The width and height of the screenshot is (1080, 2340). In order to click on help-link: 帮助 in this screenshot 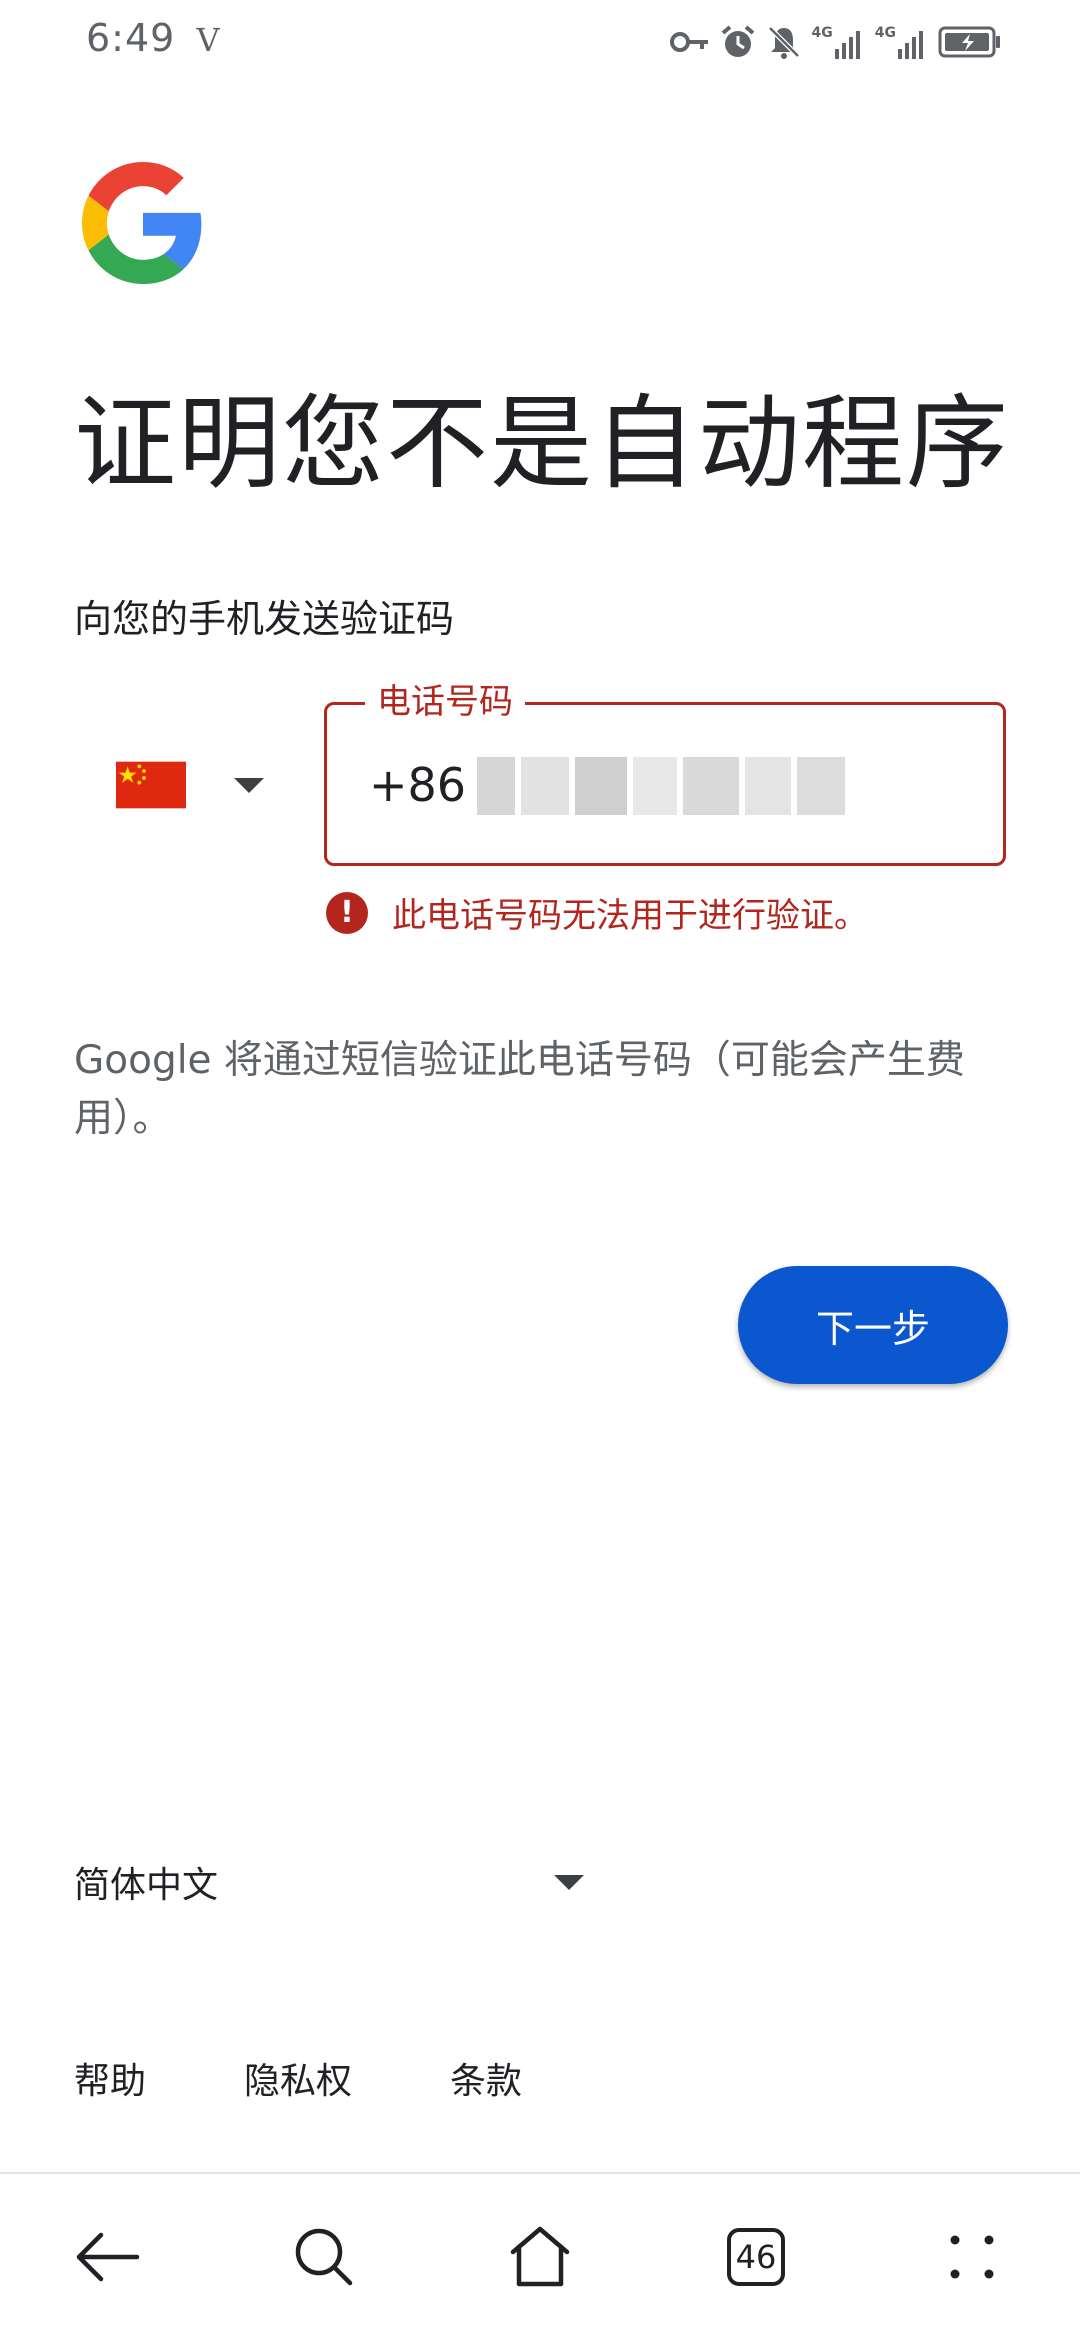, I will do `click(110, 2078)`.